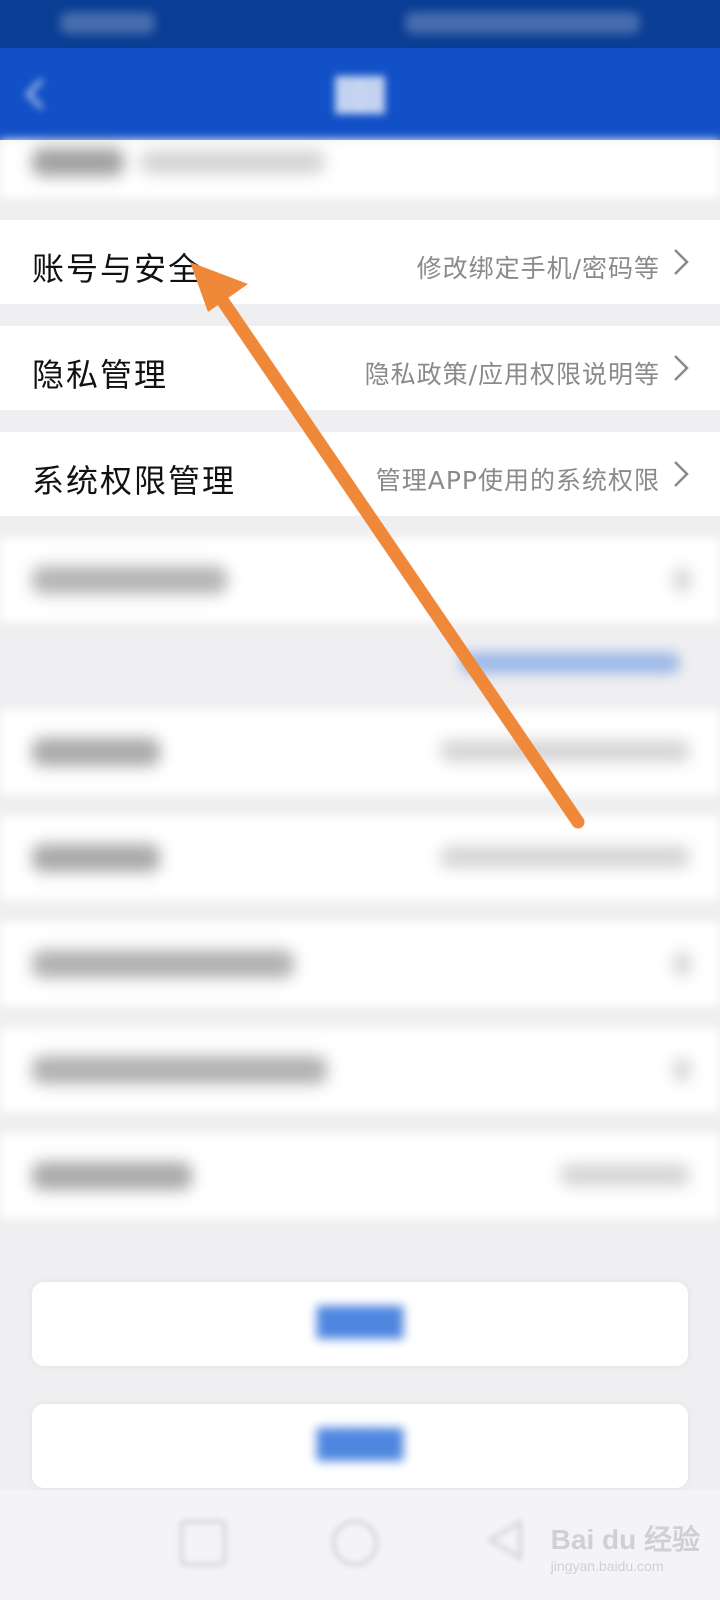 This screenshot has width=720, height=1600. I want to click on status-time-blurred, so click(107, 23).